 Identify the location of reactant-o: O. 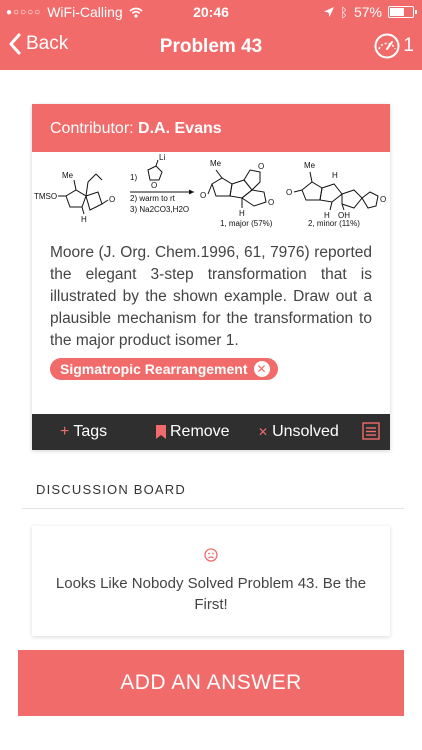
(112, 199).